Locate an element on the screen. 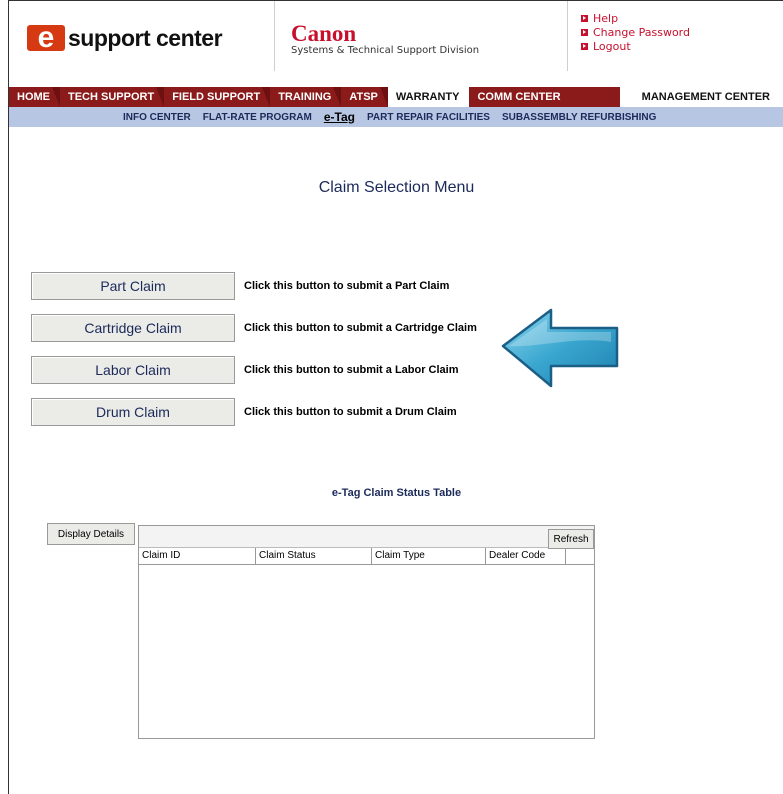  tab-tech-support: TECH SUPPORT is located at coordinates (112, 97).